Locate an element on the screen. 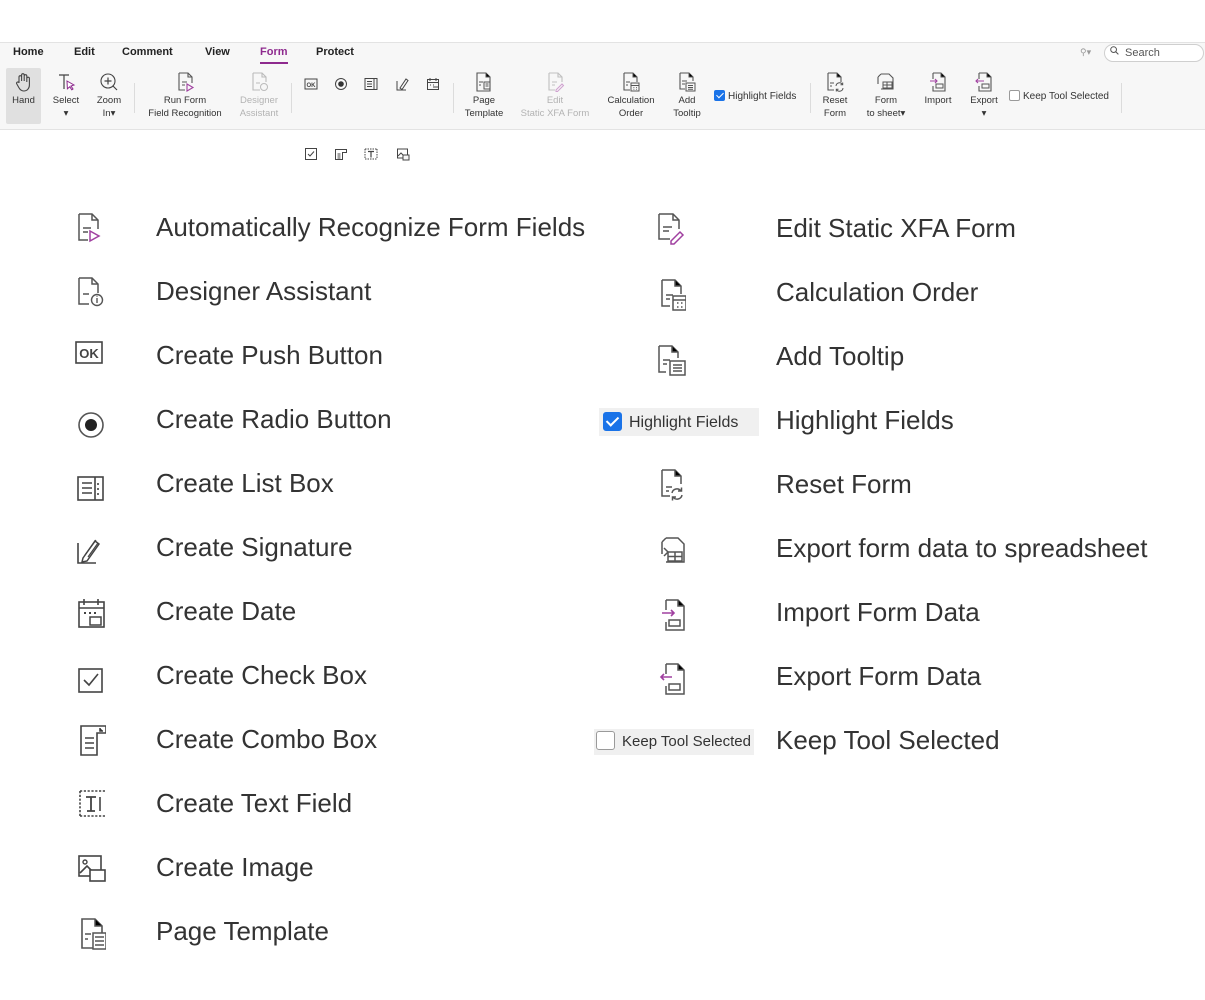  legend-label: Reset Form is located at coordinates (844, 484).